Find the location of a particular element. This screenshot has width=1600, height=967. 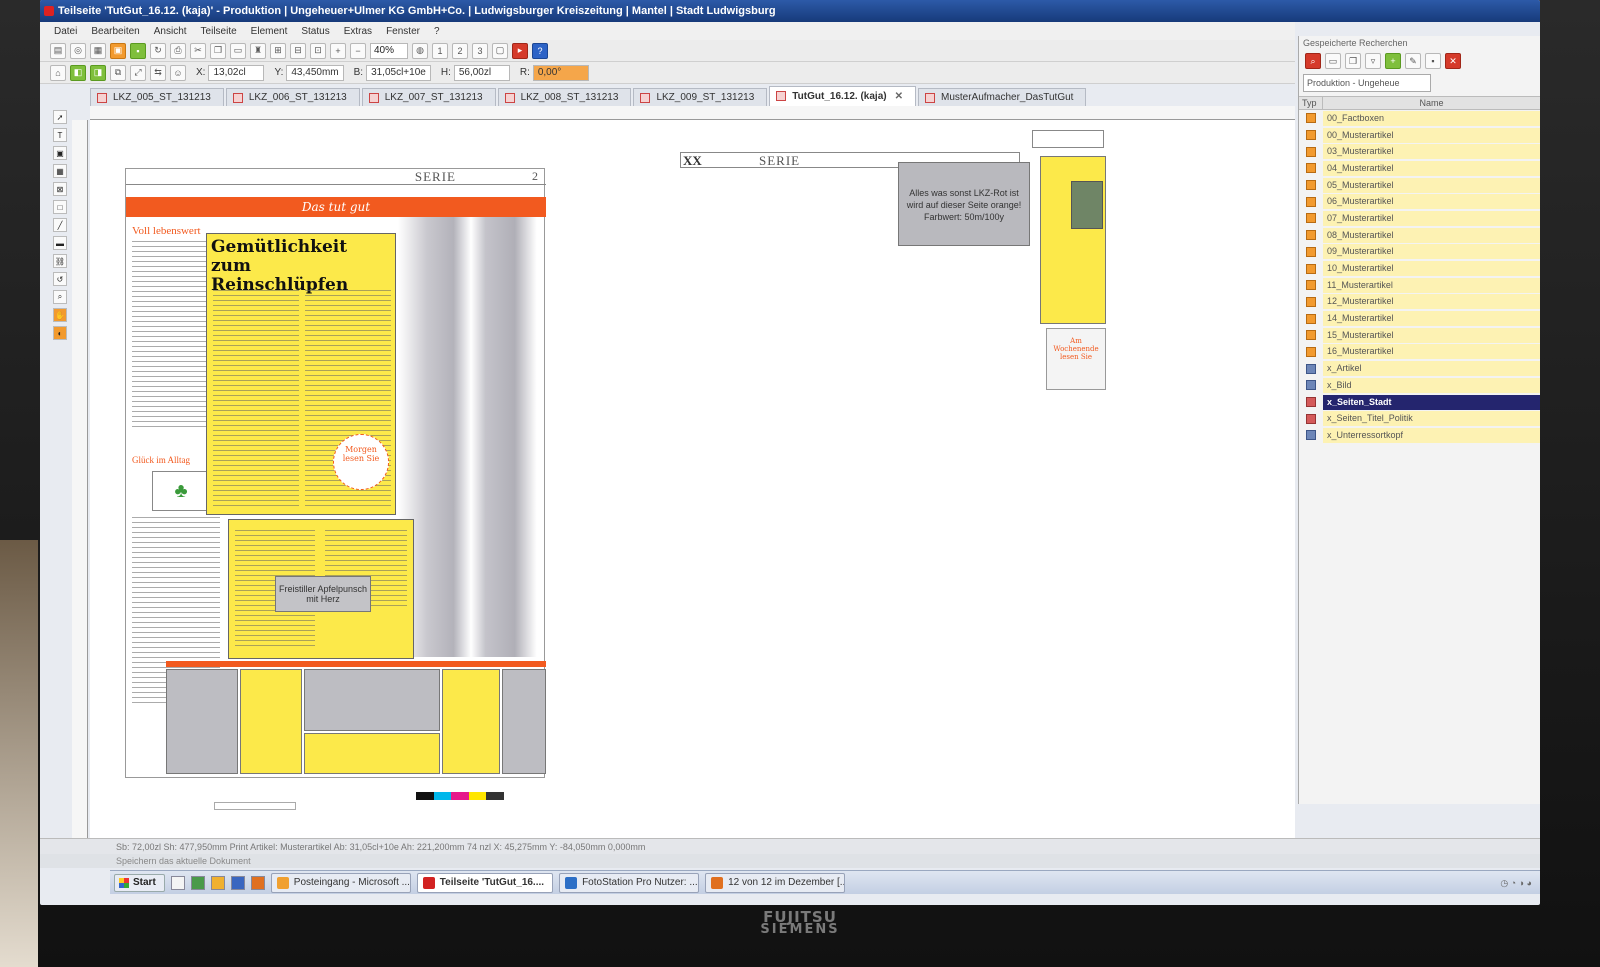

width-field: 31,05cl+10e is located at coordinates (398, 72).